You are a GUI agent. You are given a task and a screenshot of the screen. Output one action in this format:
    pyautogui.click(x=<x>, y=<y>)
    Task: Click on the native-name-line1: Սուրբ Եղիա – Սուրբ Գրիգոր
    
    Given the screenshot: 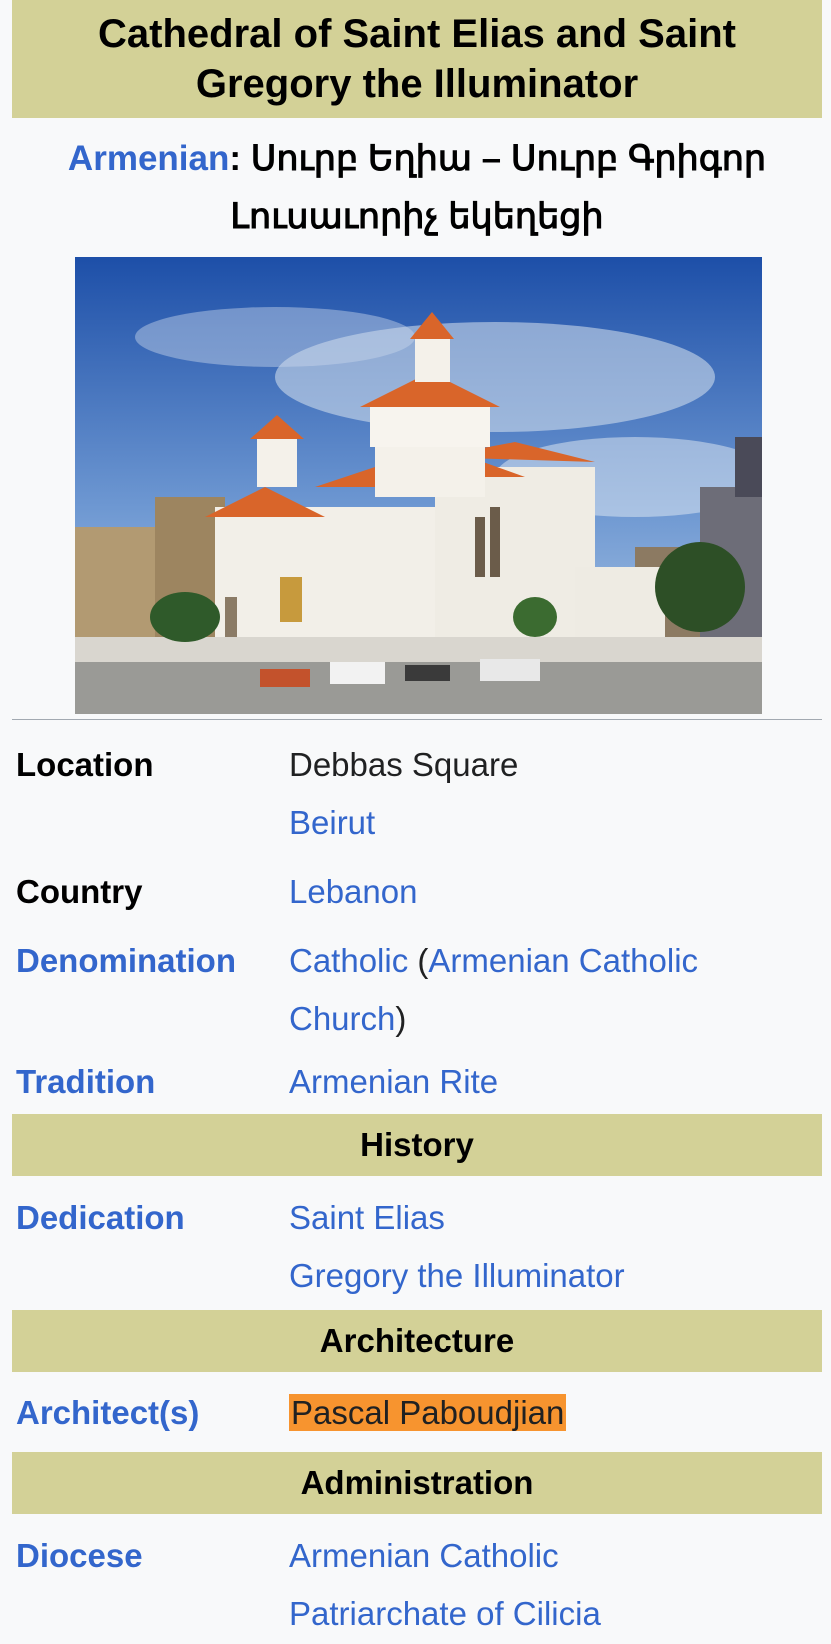 What is the action you would take?
    pyautogui.click(x=508, y=158)
    